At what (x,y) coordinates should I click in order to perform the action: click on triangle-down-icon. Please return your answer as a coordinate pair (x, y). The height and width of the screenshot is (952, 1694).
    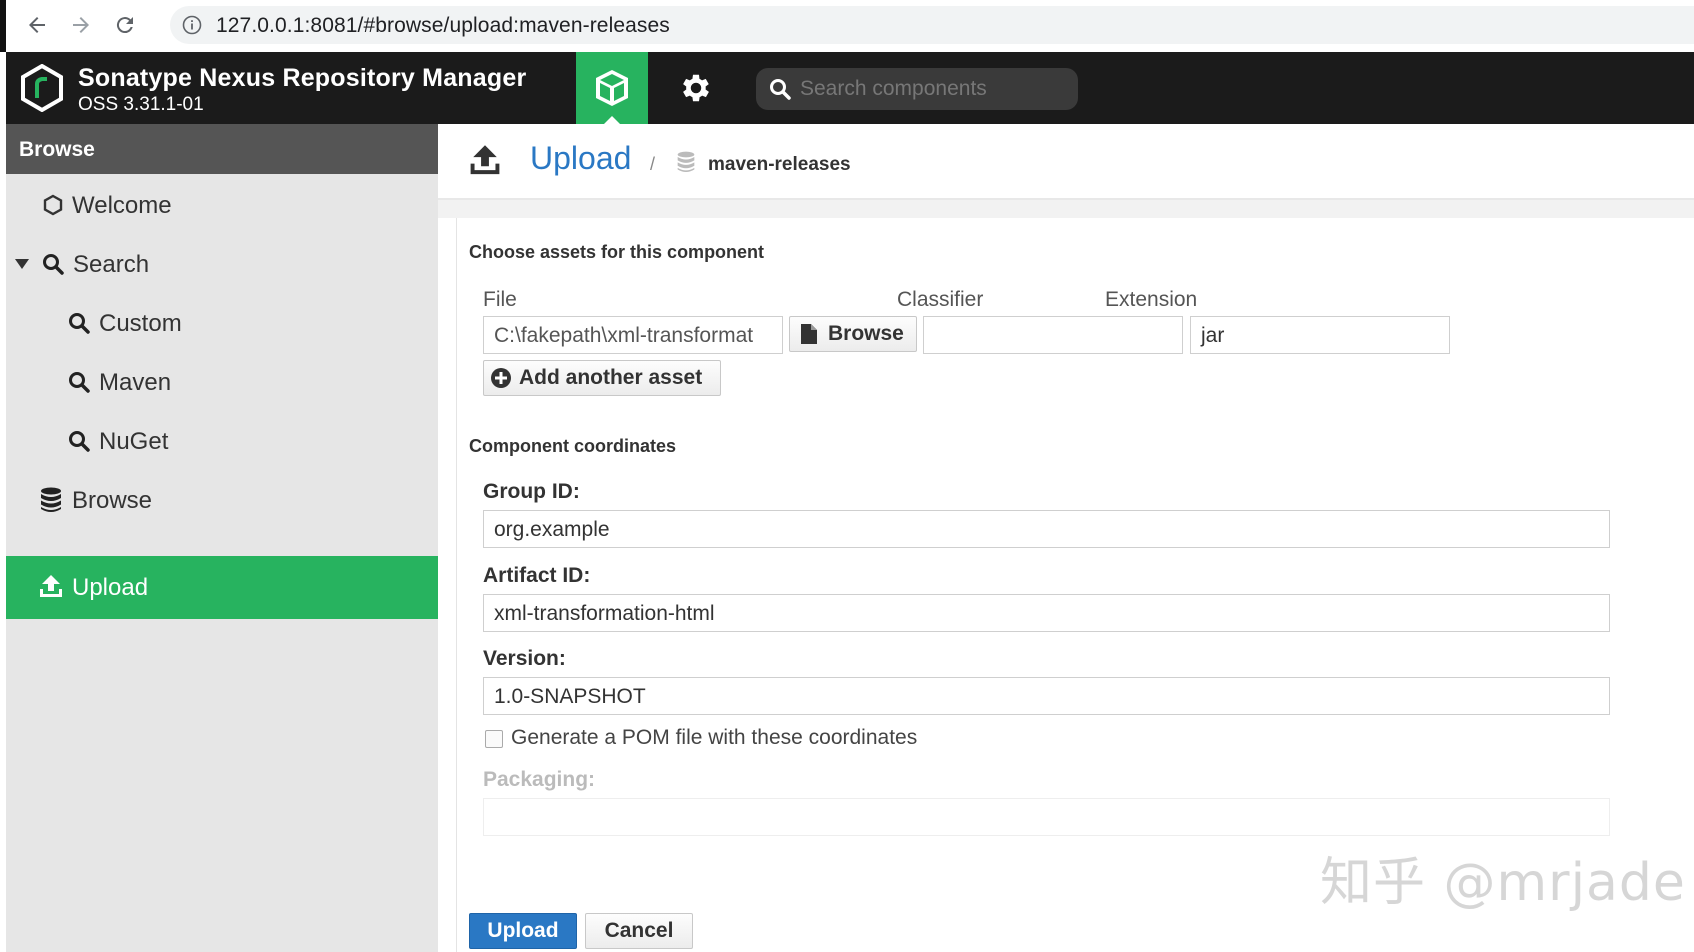
    Looking at the image, I should click on (22, 264).